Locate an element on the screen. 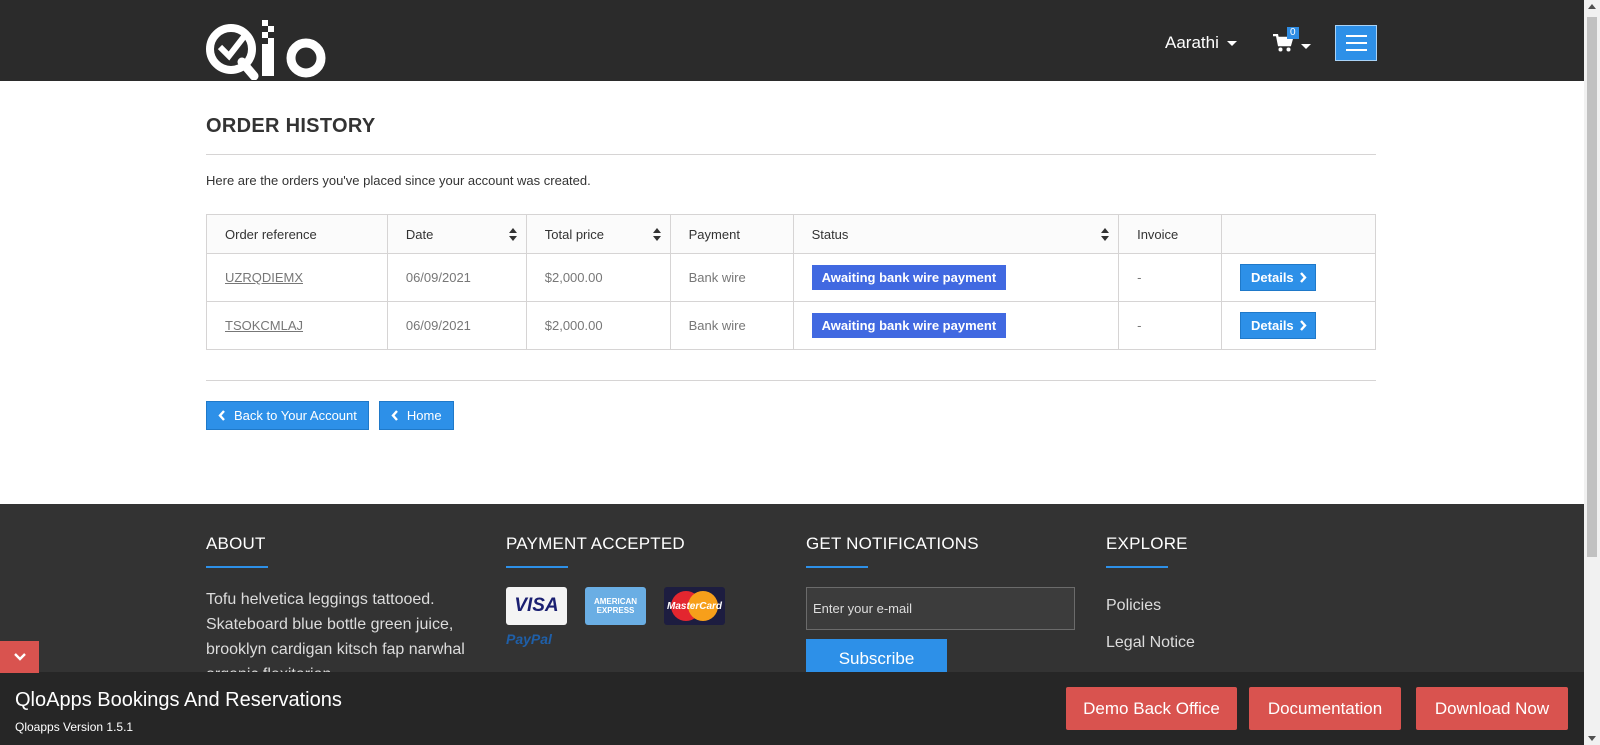 This screenshot has height=745, width=1600. scroll-up-arrow-icon is located at coordinates (1592, 6).